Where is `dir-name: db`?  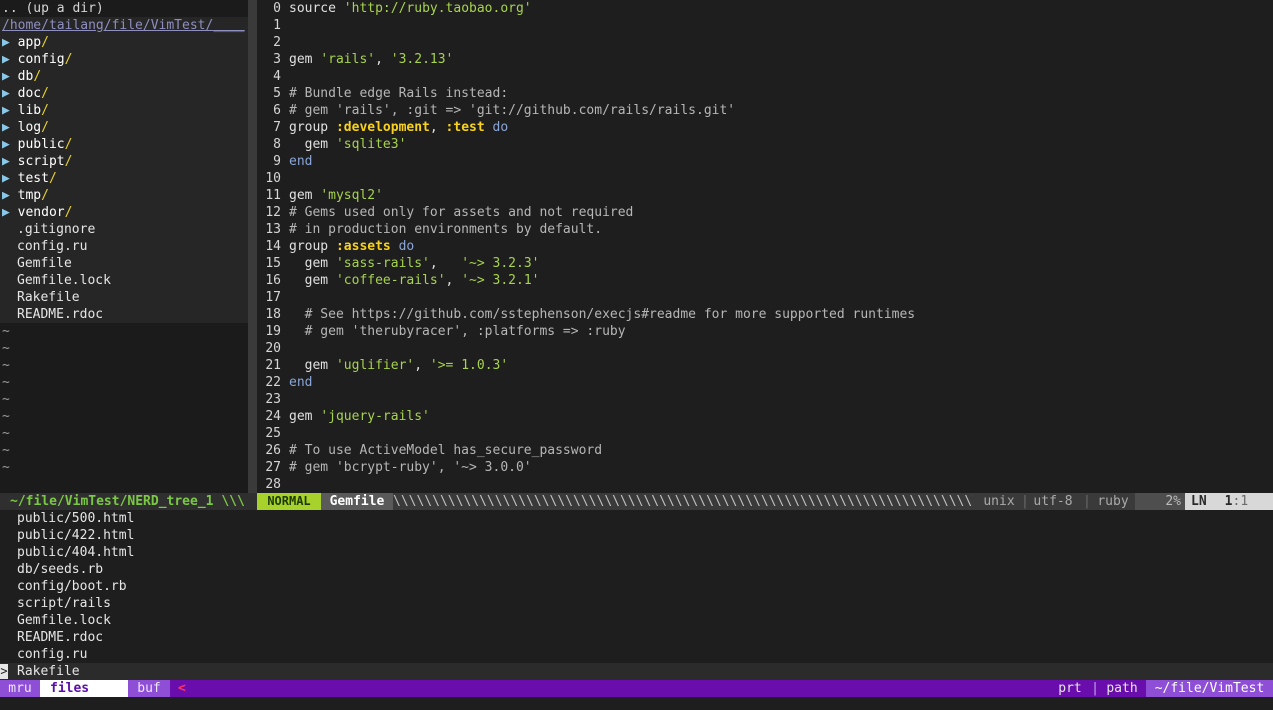
dir-name: db is located at coordinates (25, 76).